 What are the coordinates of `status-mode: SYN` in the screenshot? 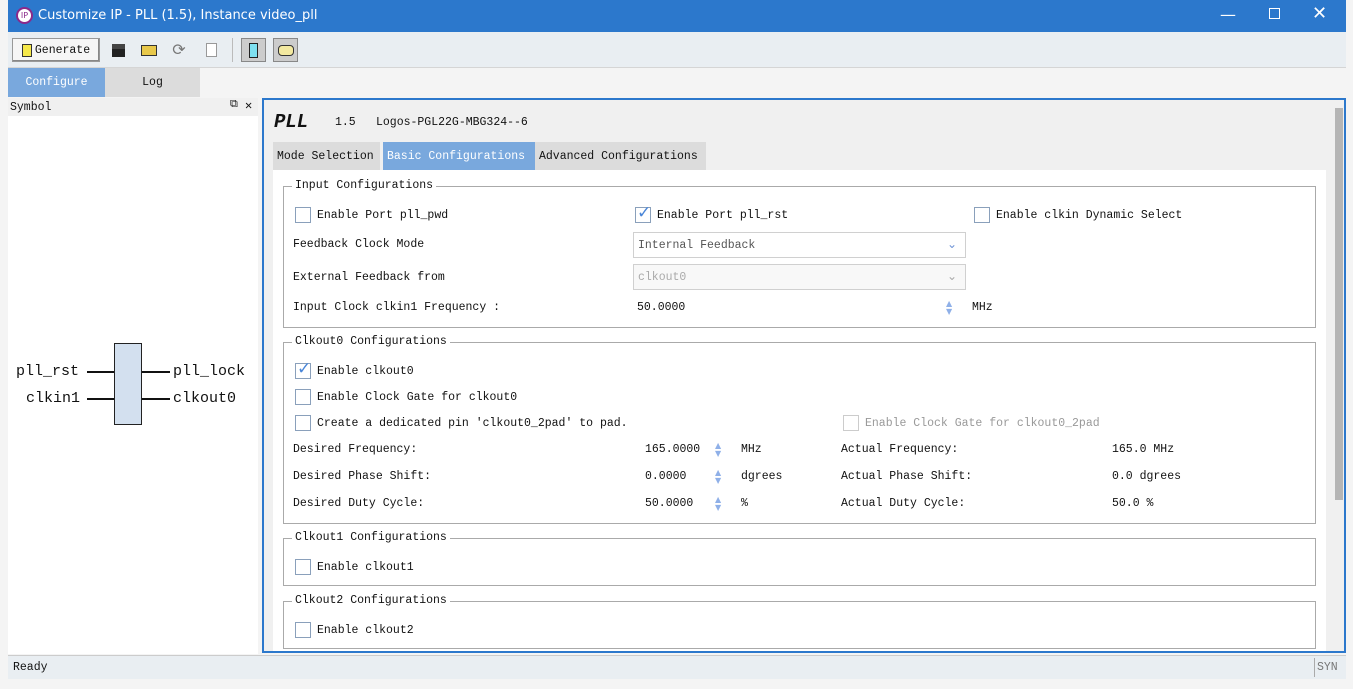 It's located at (1327, 667).